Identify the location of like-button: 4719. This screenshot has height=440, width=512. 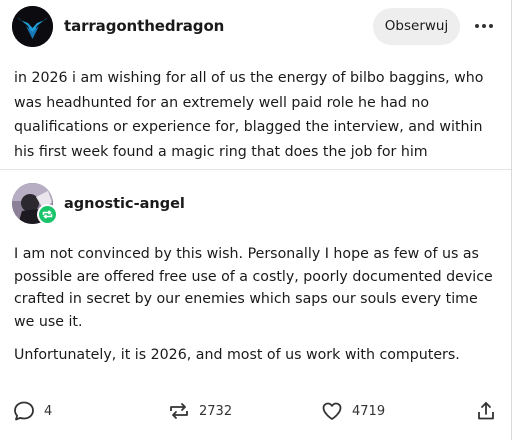
(352, 411).